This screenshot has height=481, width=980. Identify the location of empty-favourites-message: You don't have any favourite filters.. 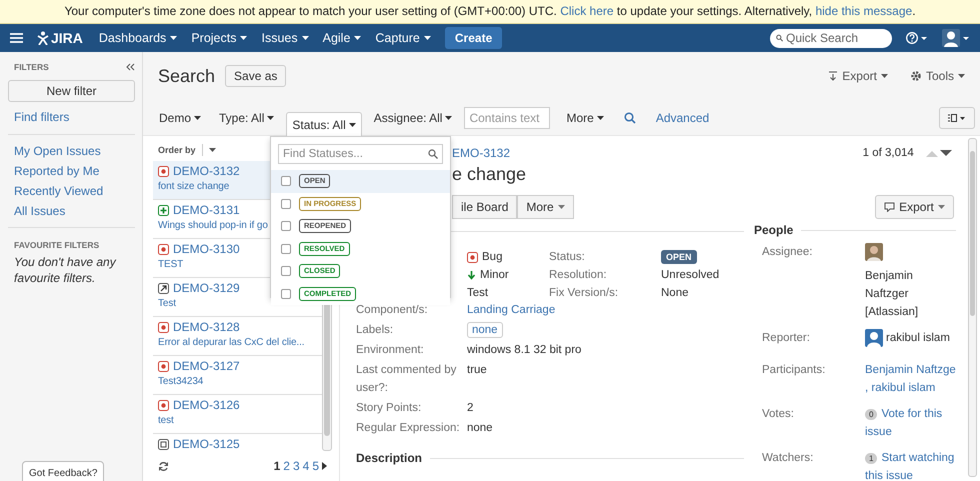
(66, 270).